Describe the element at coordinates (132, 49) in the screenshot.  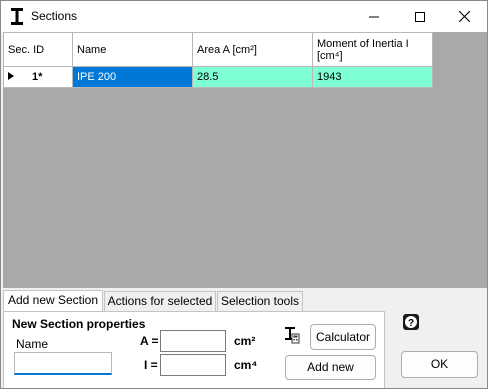
I see `header-name: Name` at that location.